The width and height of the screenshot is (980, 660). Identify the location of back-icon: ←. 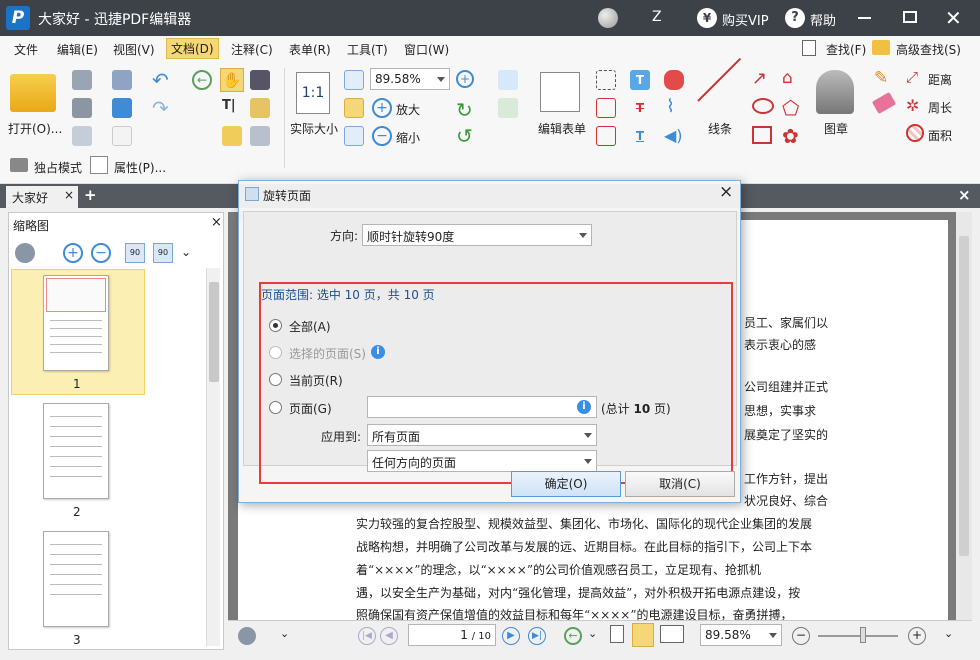
(202, 80).